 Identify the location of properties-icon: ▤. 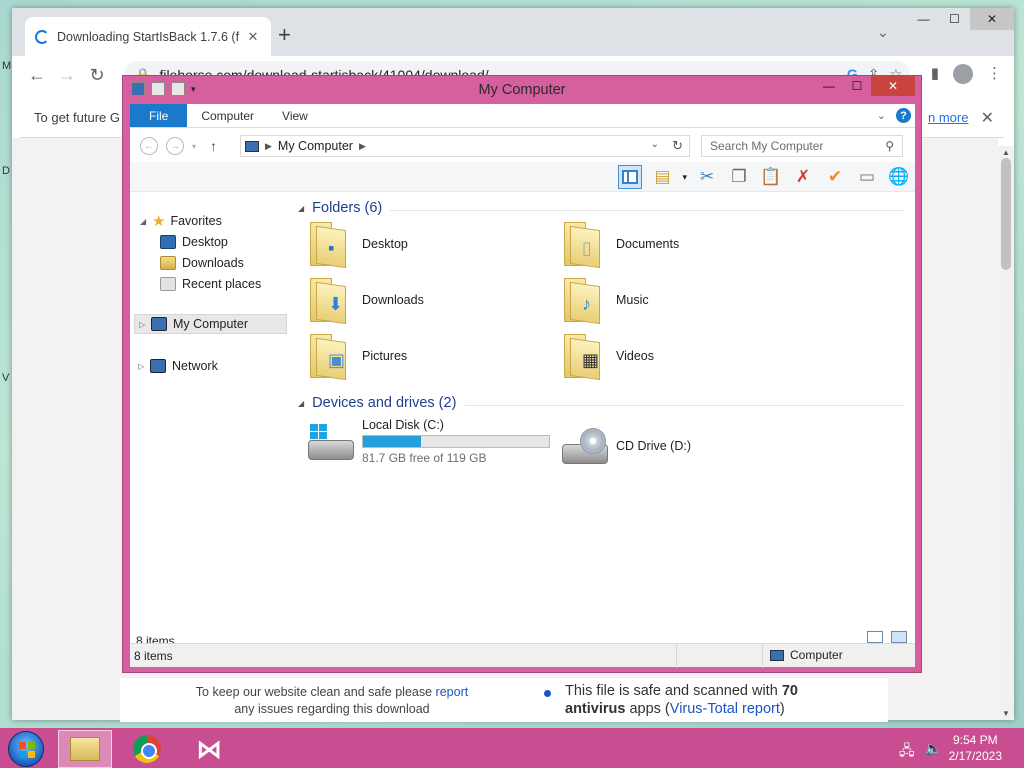
(662, 177).